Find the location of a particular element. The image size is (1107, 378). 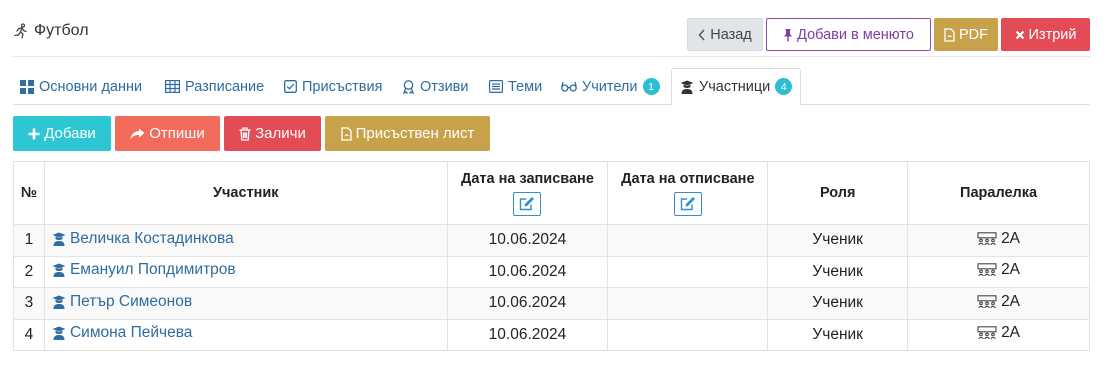

checkbox-icon is located at coordinates (290, 86).